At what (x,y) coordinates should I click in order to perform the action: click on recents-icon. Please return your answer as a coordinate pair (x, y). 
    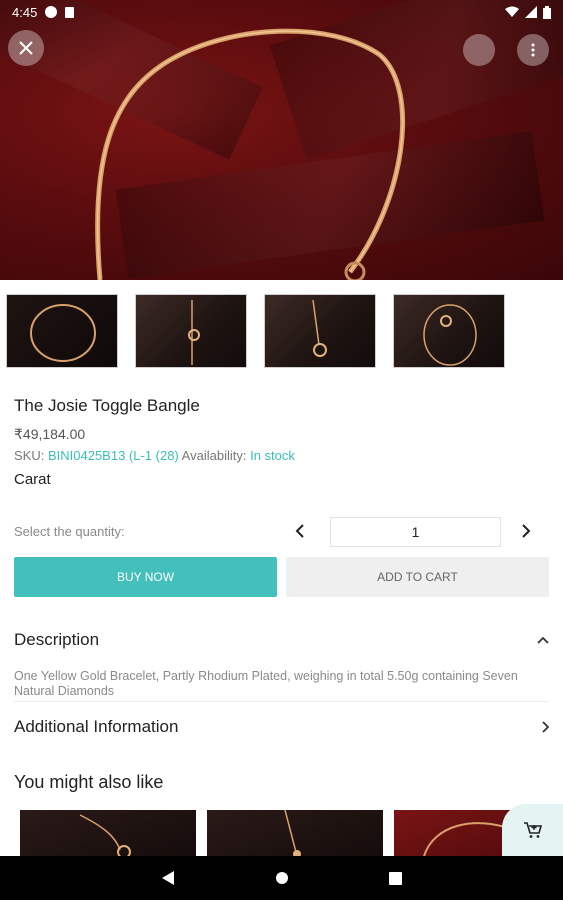
    Looking at the image, I should click on (395, 878).